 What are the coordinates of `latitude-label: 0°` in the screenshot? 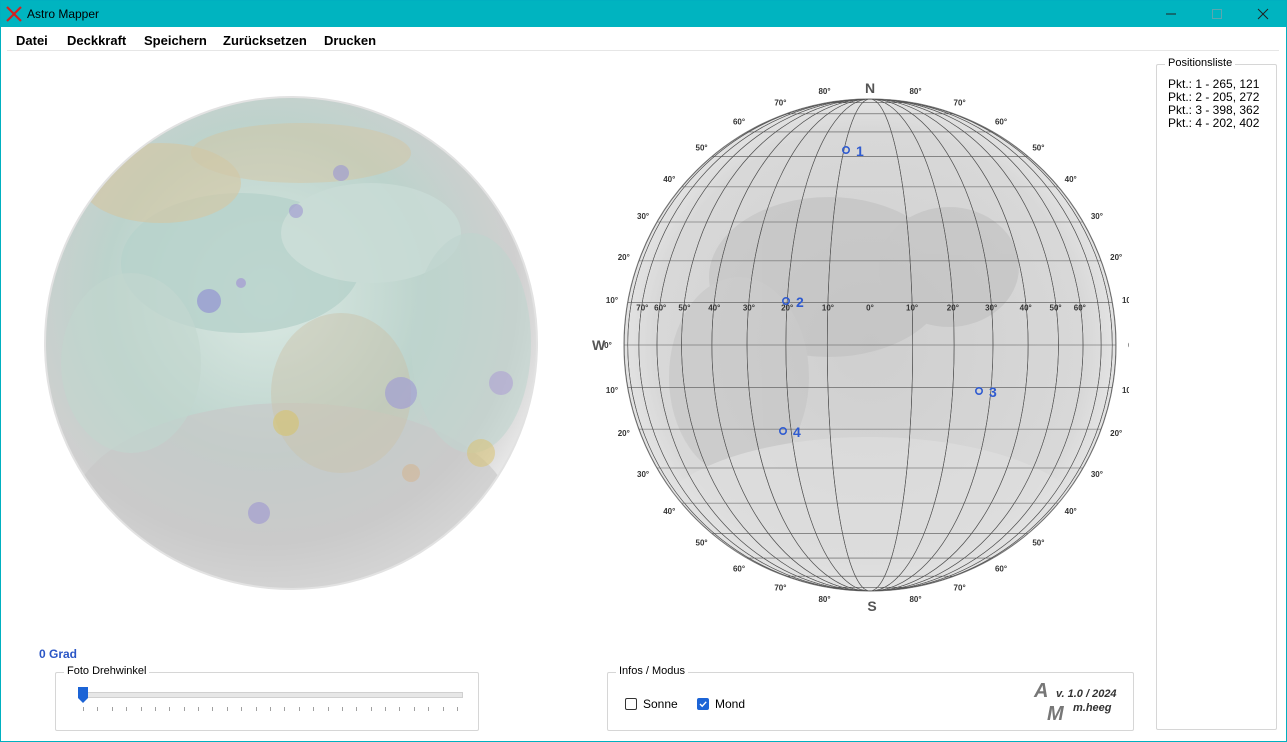 It's located at (608, 345).